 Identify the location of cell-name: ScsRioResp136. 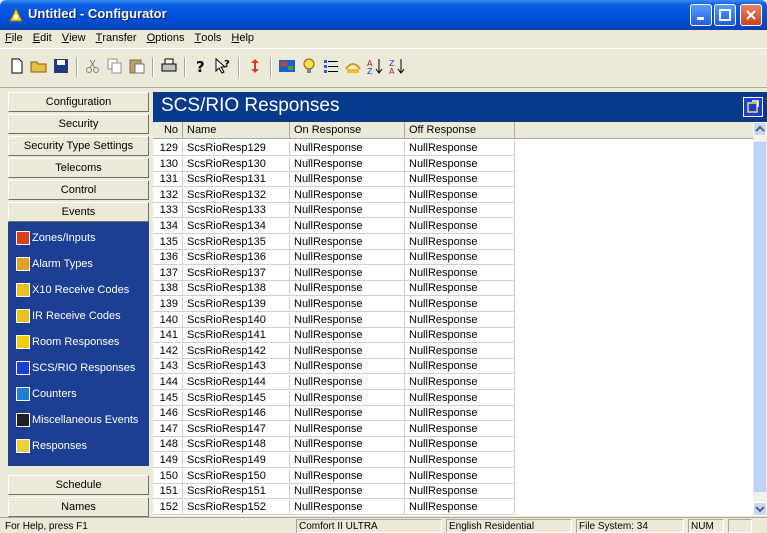
(236, 258).